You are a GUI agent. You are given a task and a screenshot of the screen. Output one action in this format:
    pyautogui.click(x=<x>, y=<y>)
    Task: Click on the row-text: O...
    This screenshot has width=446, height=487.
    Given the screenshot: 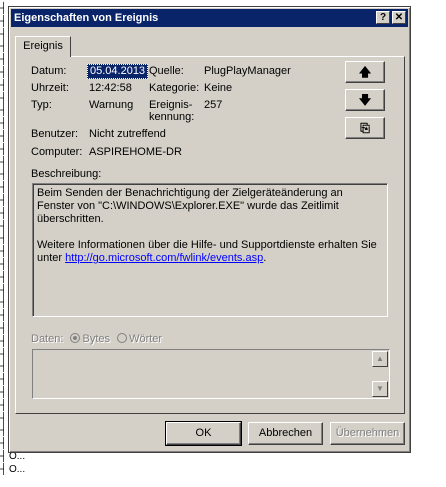 What is the action you would take?
    pyautogui.click(x=17, y=469)
    